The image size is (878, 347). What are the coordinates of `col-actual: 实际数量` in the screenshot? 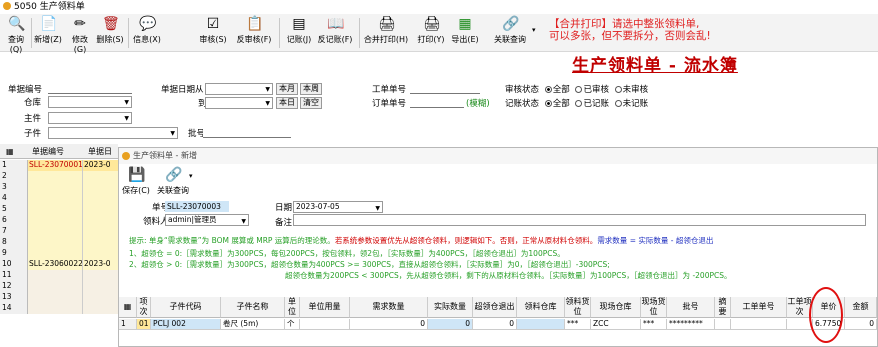 It's located at (450, 307).